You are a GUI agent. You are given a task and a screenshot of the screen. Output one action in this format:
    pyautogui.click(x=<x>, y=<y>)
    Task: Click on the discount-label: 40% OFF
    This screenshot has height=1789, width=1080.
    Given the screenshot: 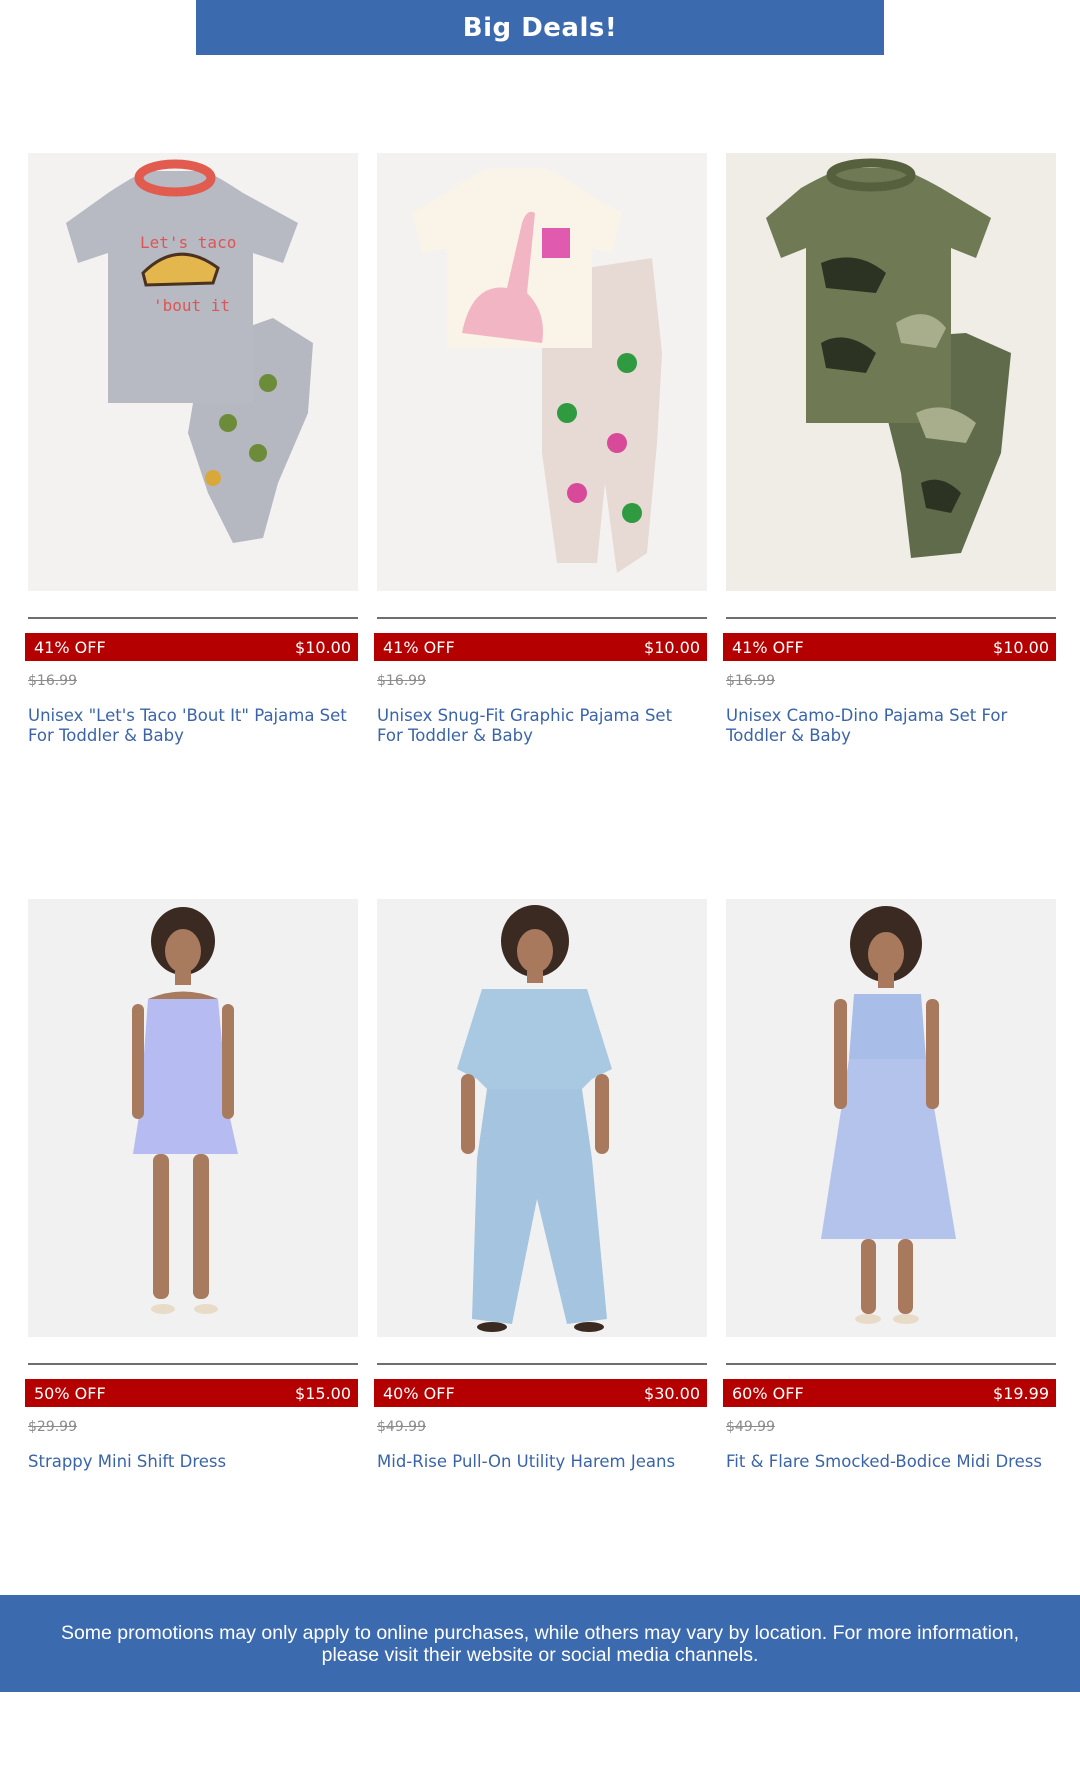 What is the action you would take?
    pyautogui.click(x=419, y=1393)
    